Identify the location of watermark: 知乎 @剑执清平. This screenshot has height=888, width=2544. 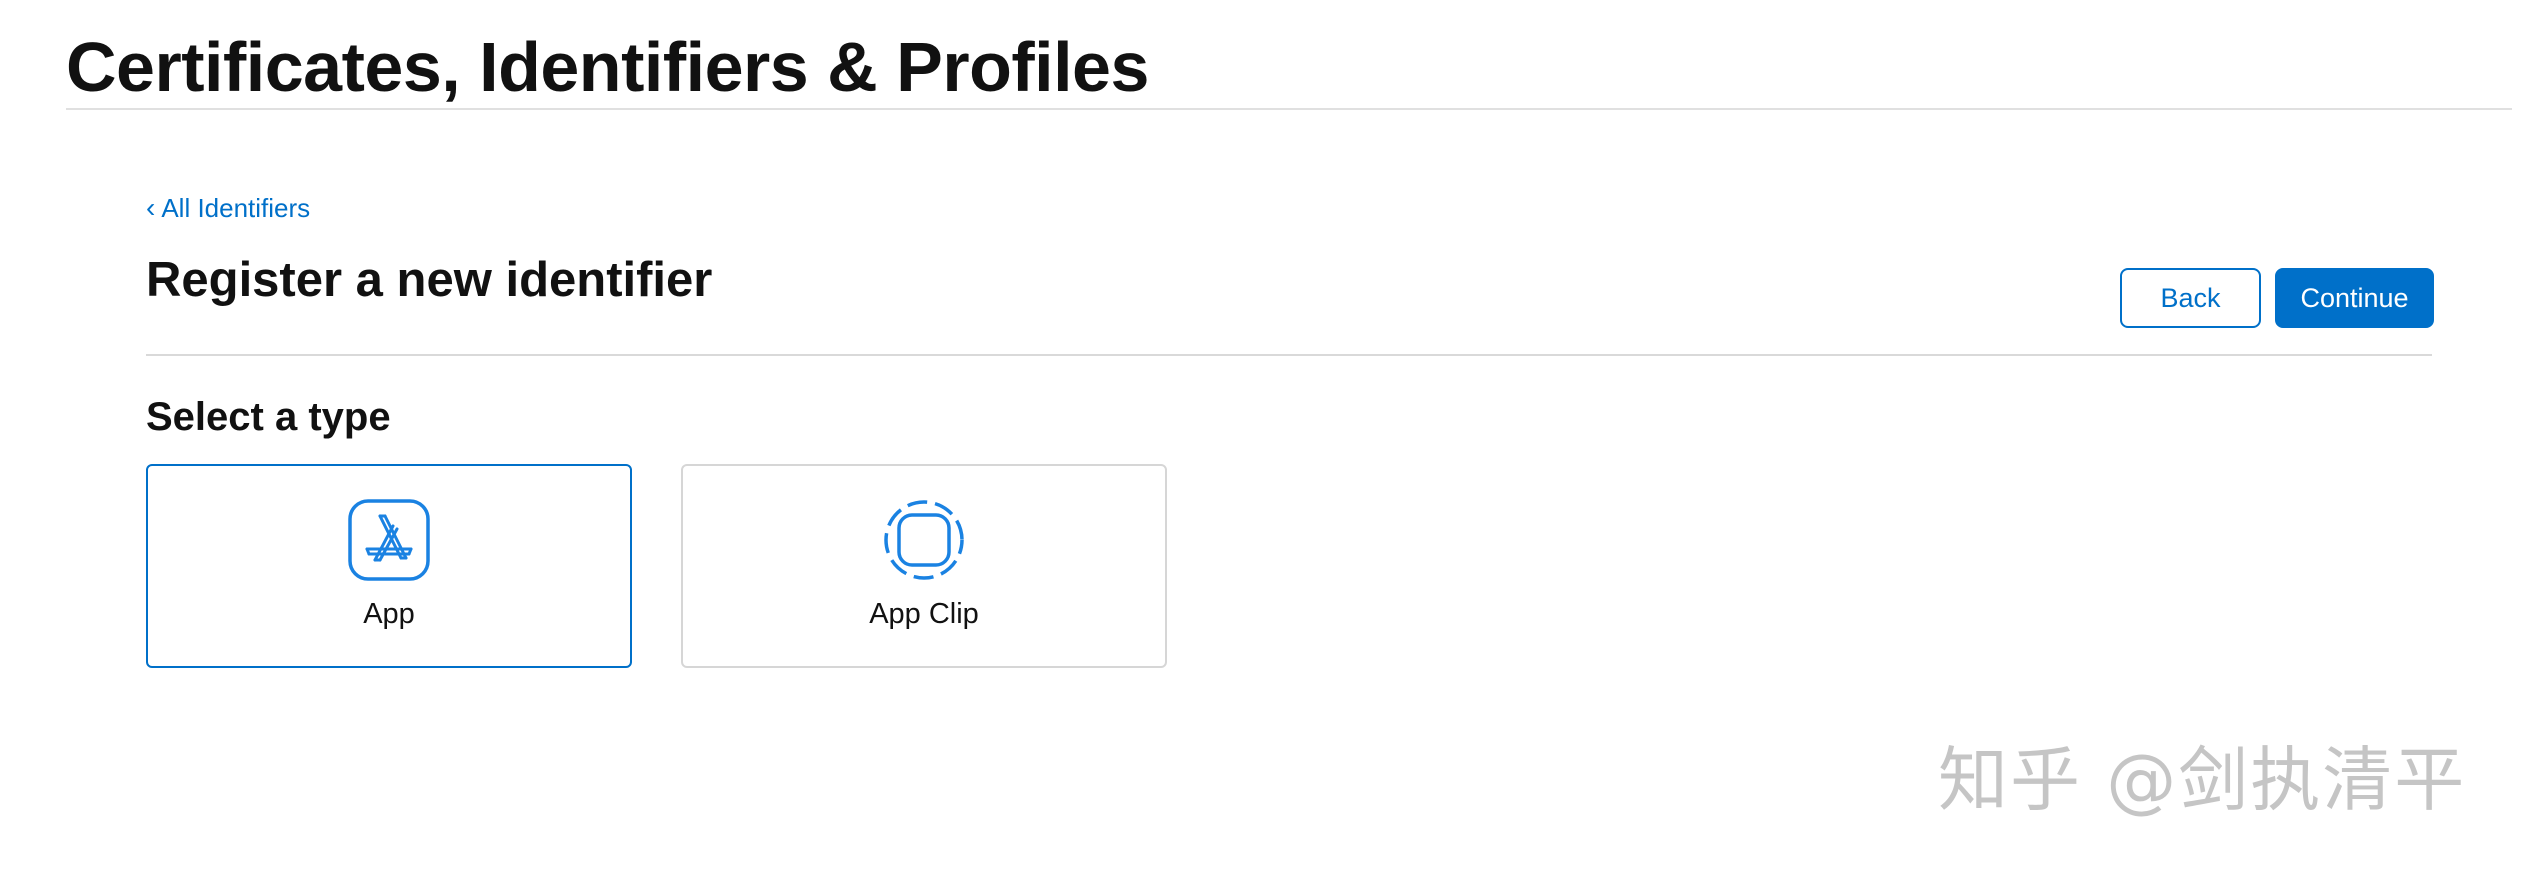
(2202, 780).